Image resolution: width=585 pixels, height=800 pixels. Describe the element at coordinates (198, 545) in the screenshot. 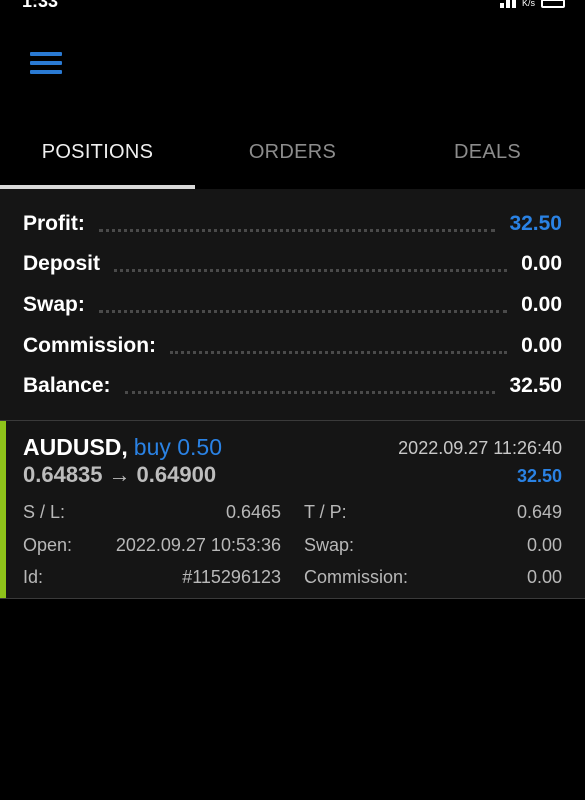

I see `open-value: 2022.09.27 10:53:36` at that location.